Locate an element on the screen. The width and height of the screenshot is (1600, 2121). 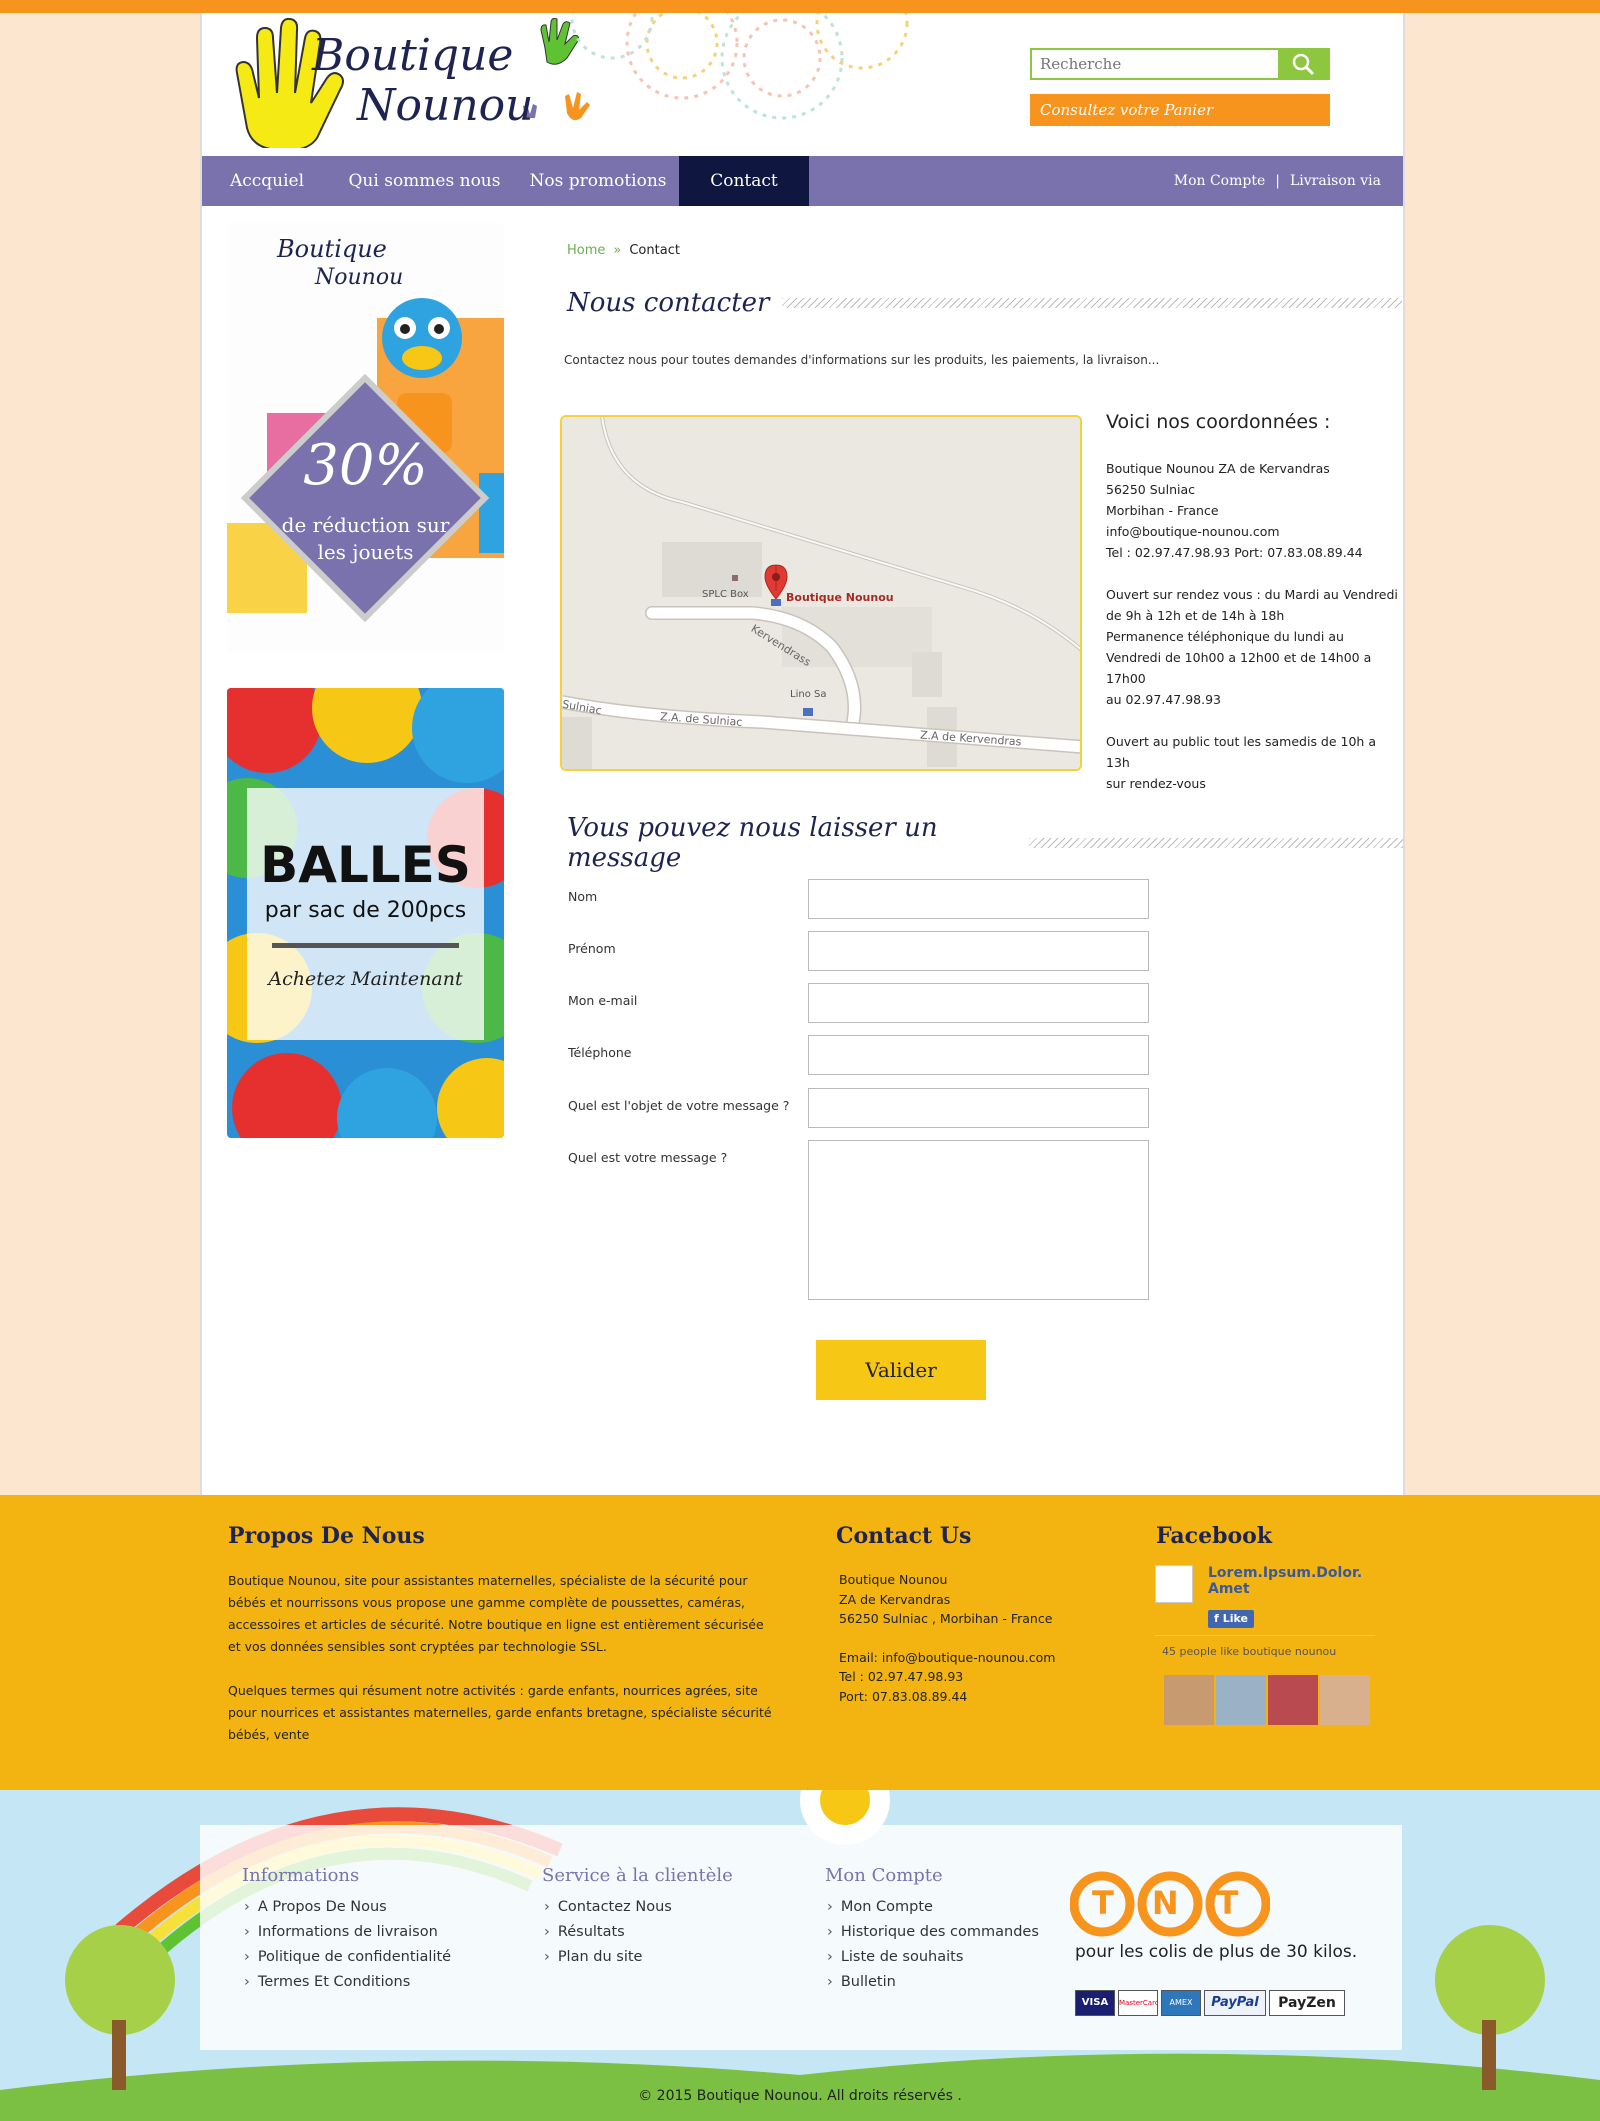
footer-link-plan: Plan du site is located at coordinates (608, 1957).